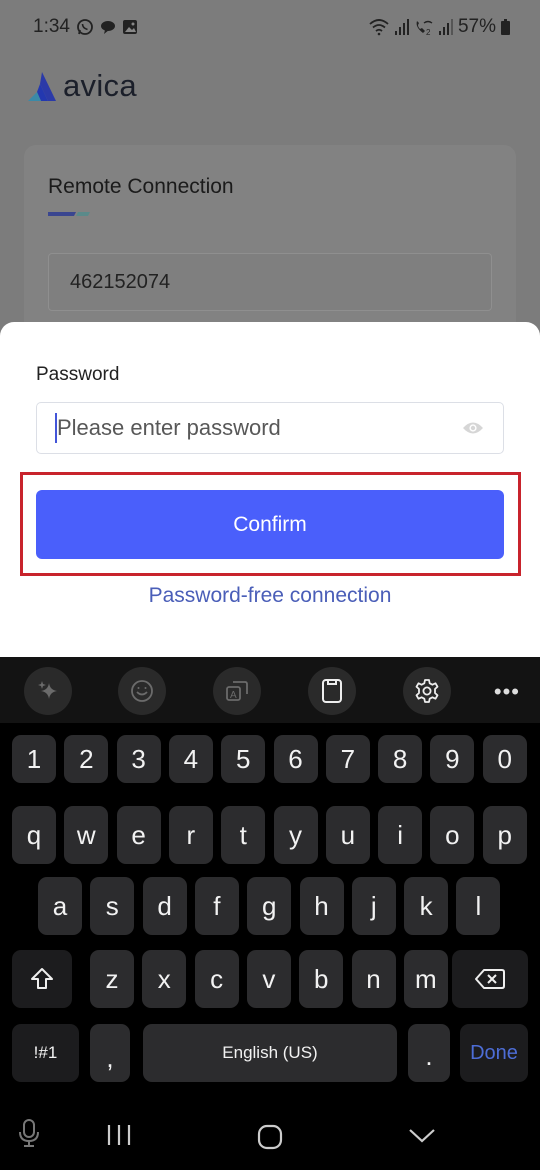 Image resolution: width=540 pixels, height=1170 pixels. I want to click on key-1: 1, so click(34, 759).